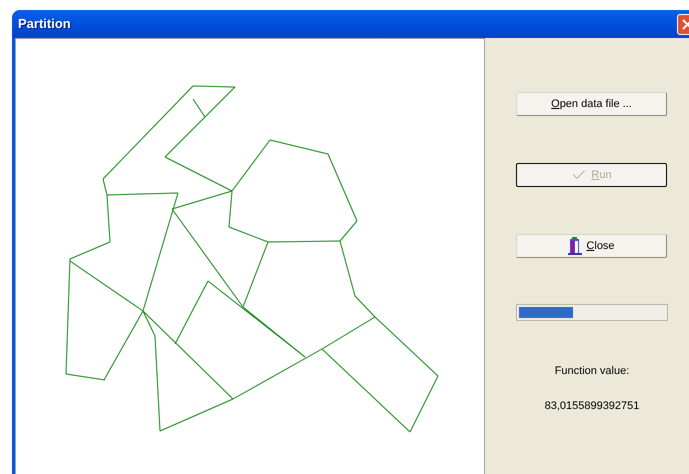  Describe the element at coordinates (575, 246) in the screenshot. I see `door-icon` at that location.